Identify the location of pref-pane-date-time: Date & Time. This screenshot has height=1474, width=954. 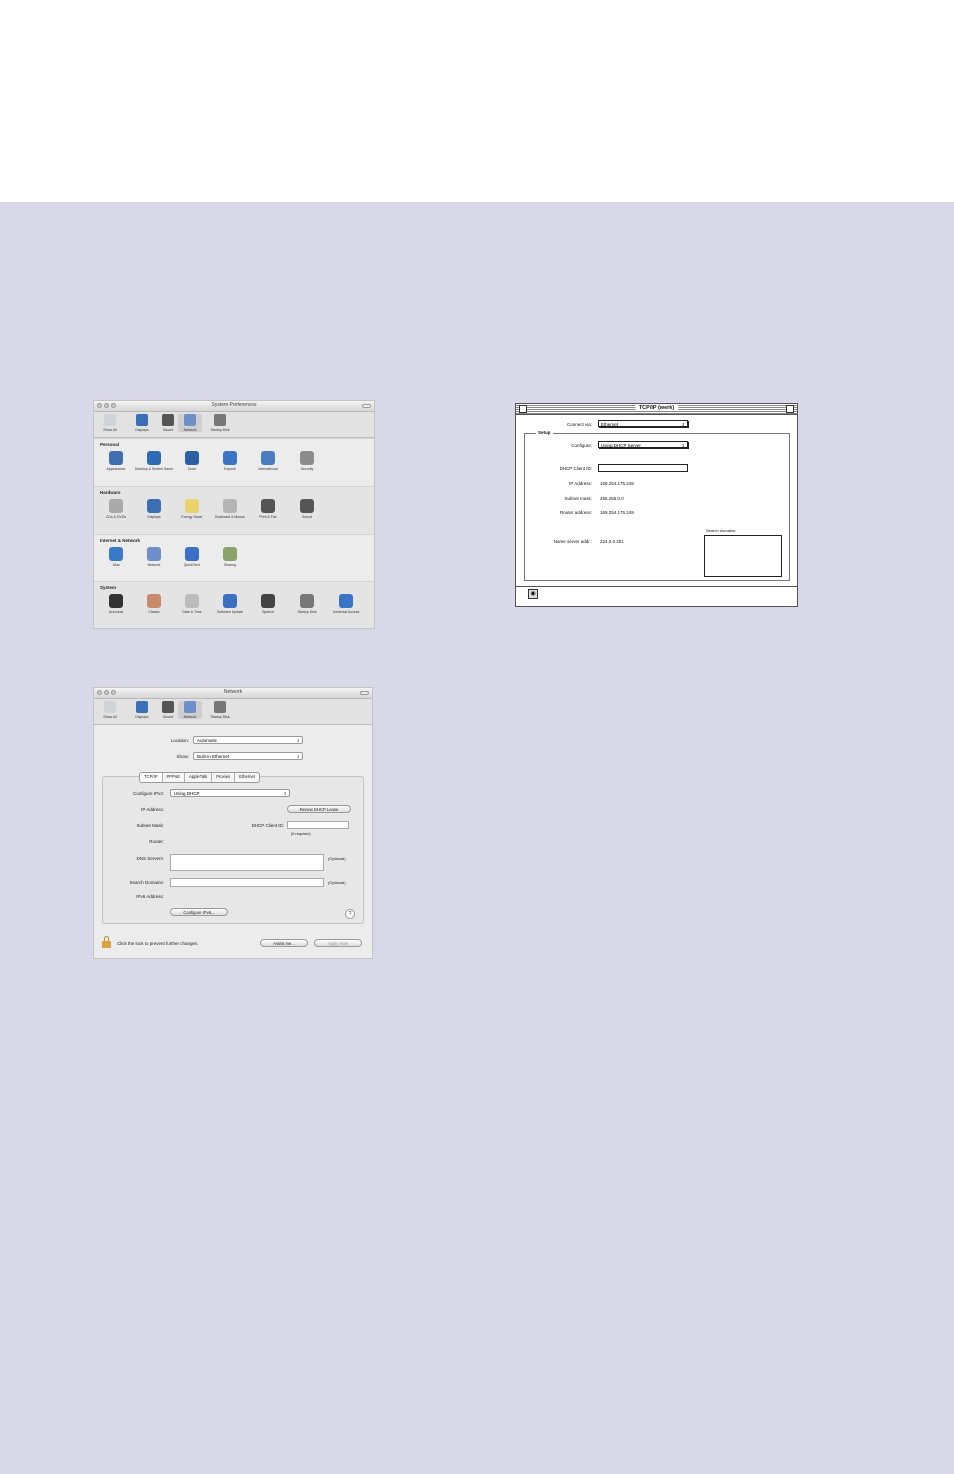
(192, 604).